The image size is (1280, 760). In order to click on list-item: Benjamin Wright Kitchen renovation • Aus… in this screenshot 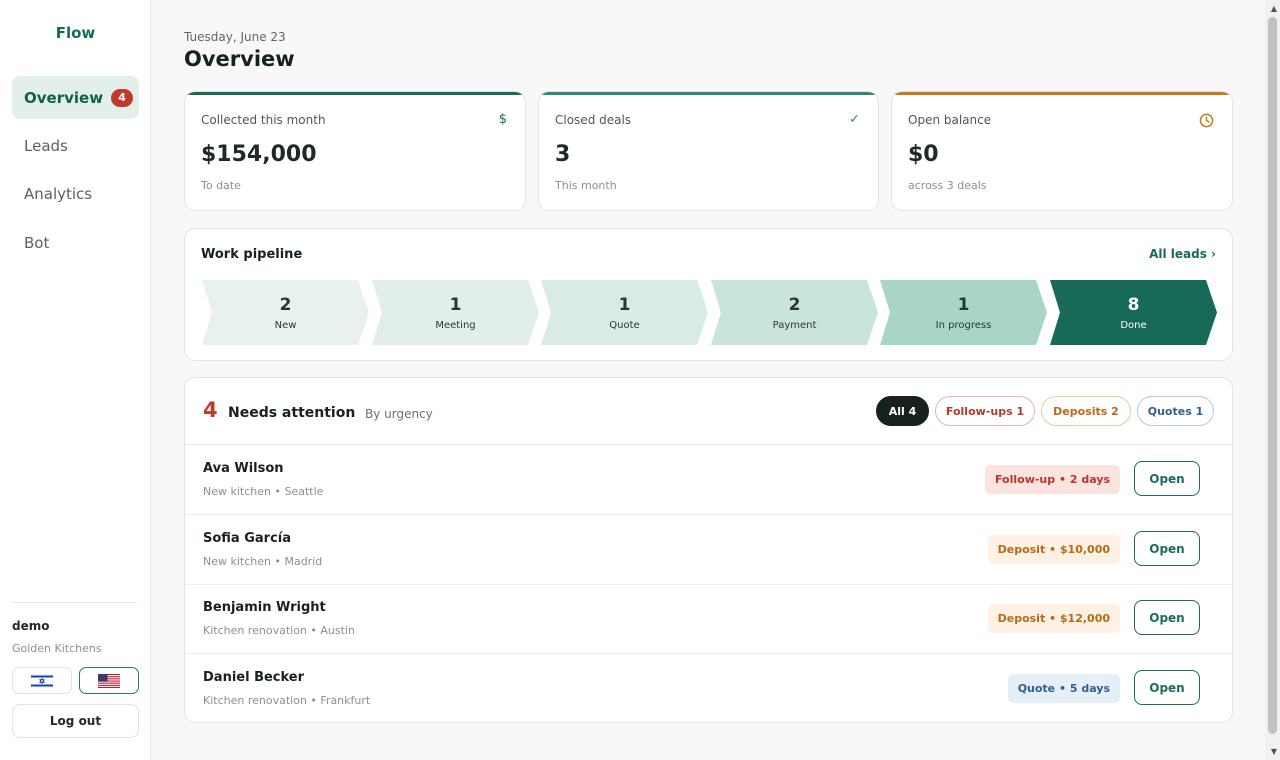, I will do `click(708, 619)`.